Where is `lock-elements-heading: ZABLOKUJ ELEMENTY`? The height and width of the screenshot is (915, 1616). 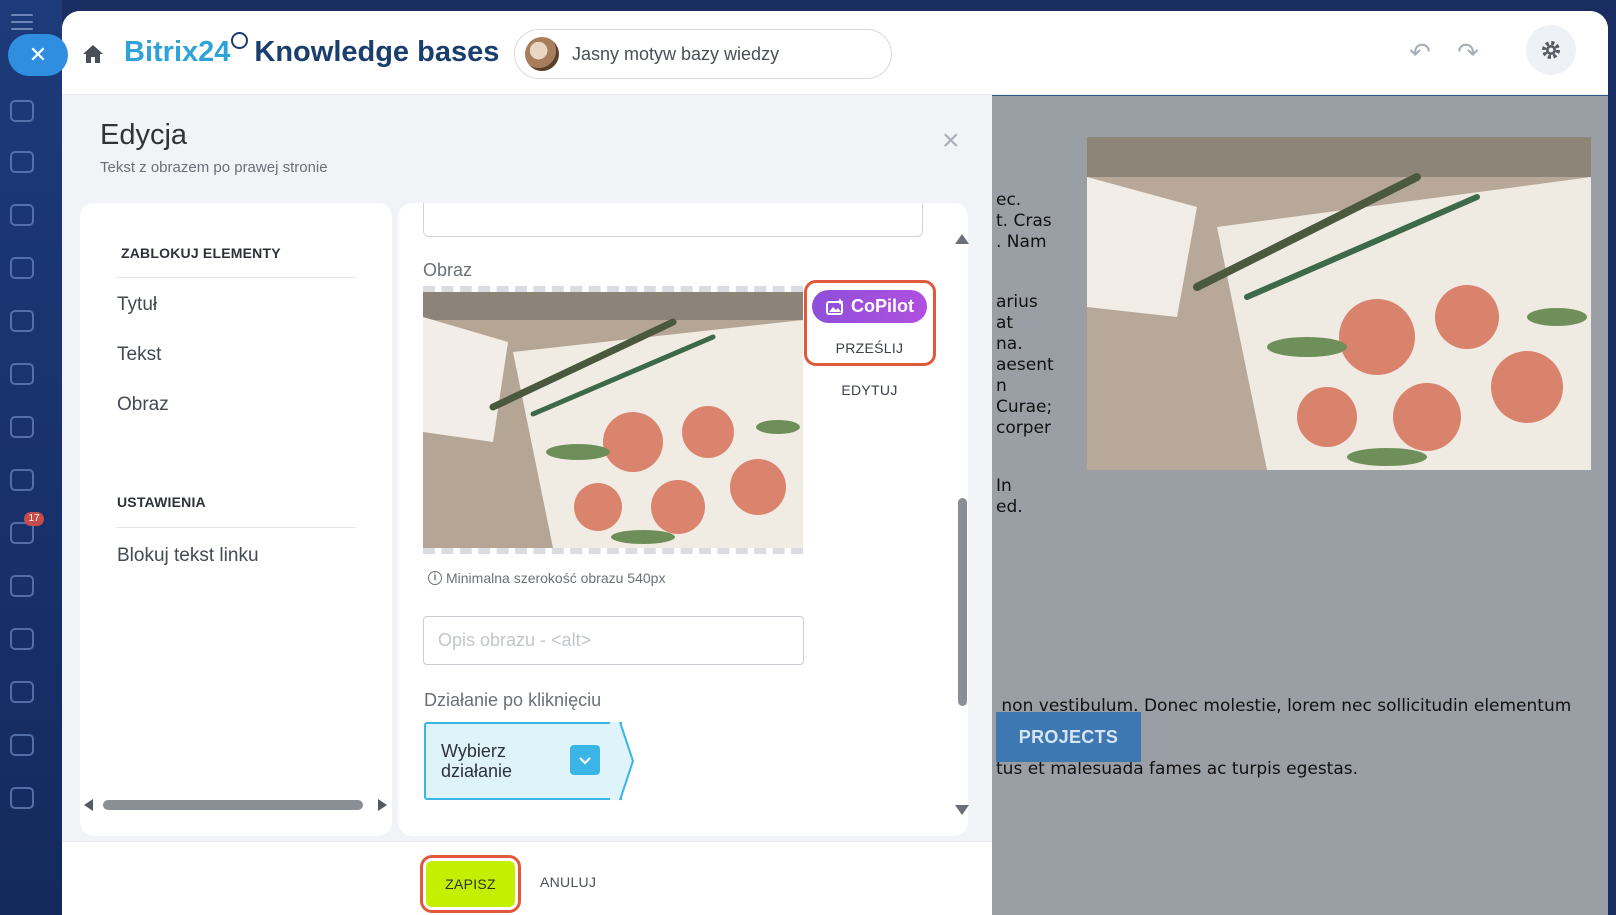 lock-elements-heading: ZABLOKUJ ELEMENTY is located at coordinates (201, 253).